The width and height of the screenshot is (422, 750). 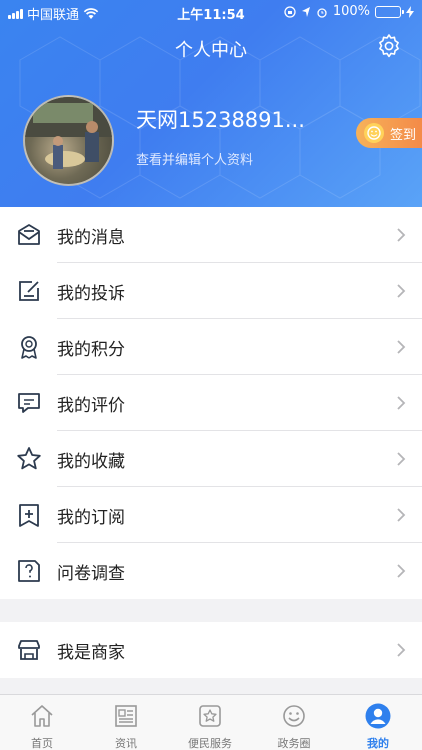 What do you see at coordinates (42, 716) in the screenshot?
I see `home-icon` at bounding box center [42, 716].